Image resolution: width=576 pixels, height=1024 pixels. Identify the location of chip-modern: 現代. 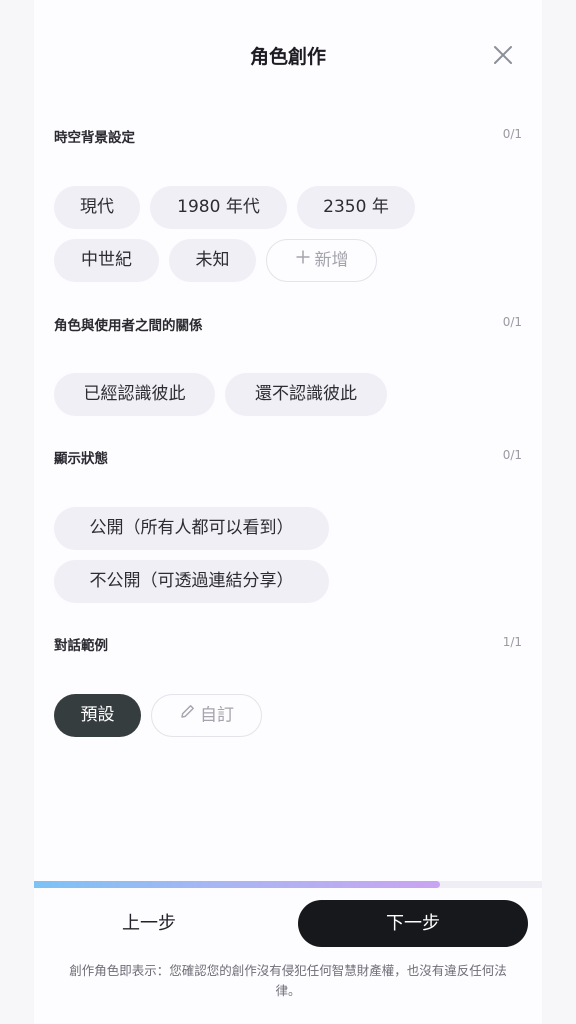
(97, 207).